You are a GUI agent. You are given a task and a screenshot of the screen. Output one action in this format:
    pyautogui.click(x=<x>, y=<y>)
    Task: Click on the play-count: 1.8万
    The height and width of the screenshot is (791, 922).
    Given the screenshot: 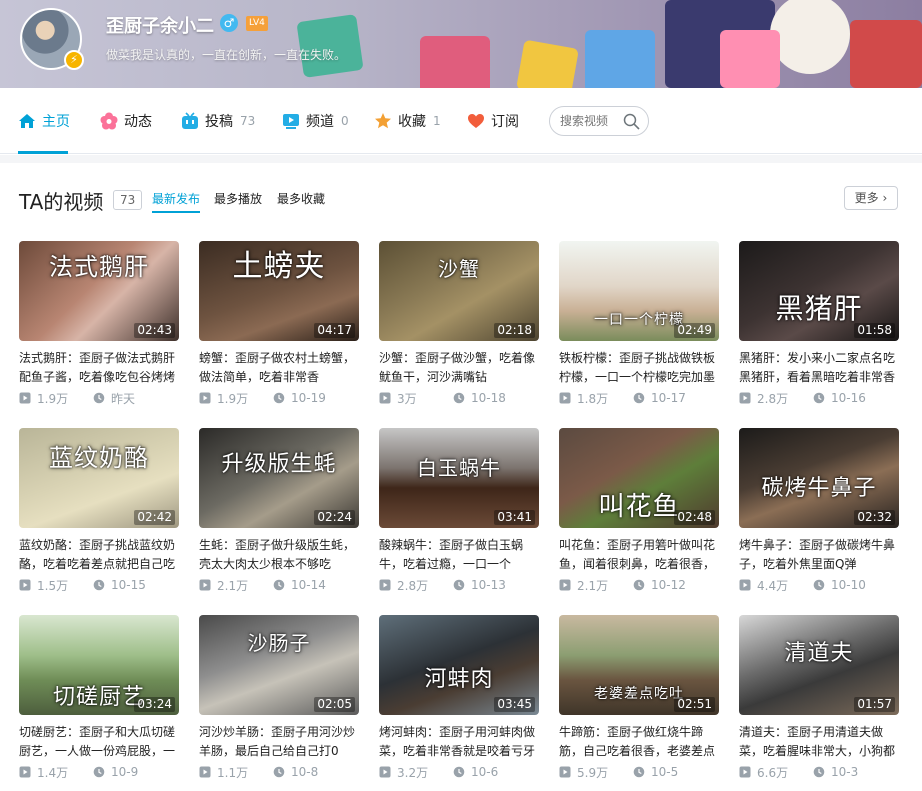 What is the action you would take?
    pyautogui.click(x=593, y=398)
    